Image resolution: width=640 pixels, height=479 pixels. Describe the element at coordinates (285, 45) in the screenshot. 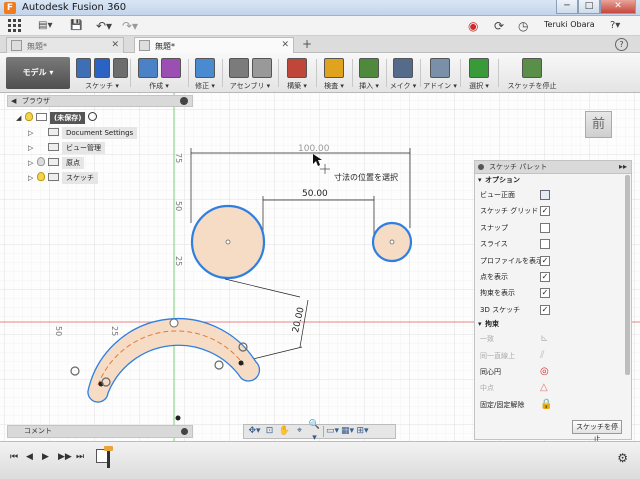

I see `close-tab-icon: ✕` at that location.